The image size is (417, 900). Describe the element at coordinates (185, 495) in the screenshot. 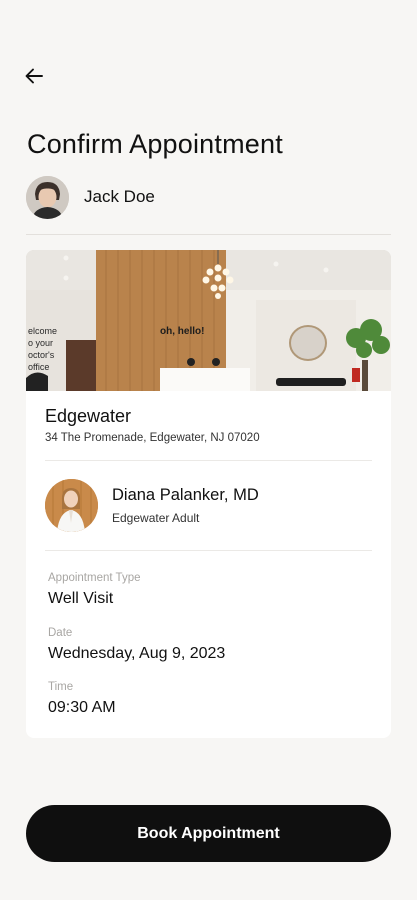

I see `provider-name: Diana Palanker, MD` at that location.